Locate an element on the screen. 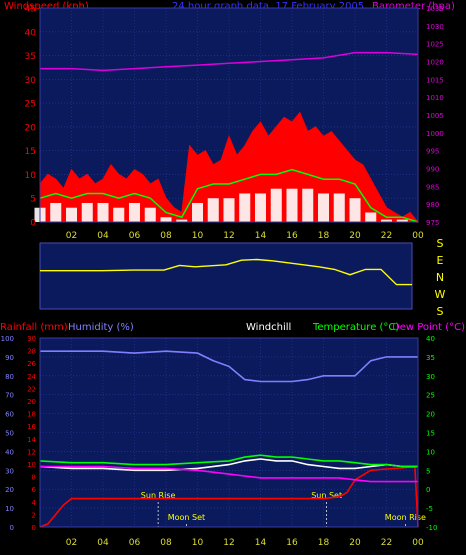 This screenshot has height=555, width=466. barometer-tick-label: 1020 is located at coordinates (435, 63).